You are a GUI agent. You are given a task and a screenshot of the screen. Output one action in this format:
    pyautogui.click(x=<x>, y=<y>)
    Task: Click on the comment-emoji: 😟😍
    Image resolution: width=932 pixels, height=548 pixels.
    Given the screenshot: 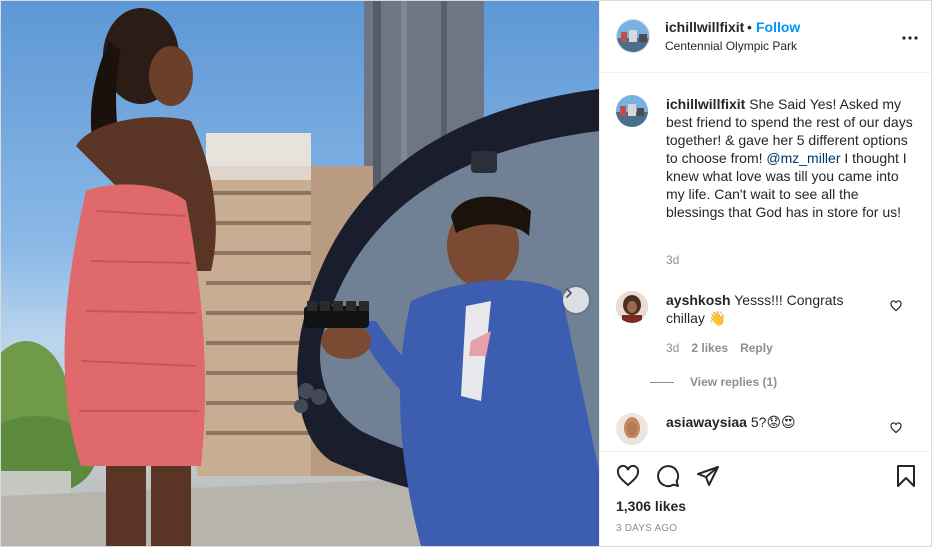 What is the action you would take?
    pyautogui.click(x=781, y=422)
    